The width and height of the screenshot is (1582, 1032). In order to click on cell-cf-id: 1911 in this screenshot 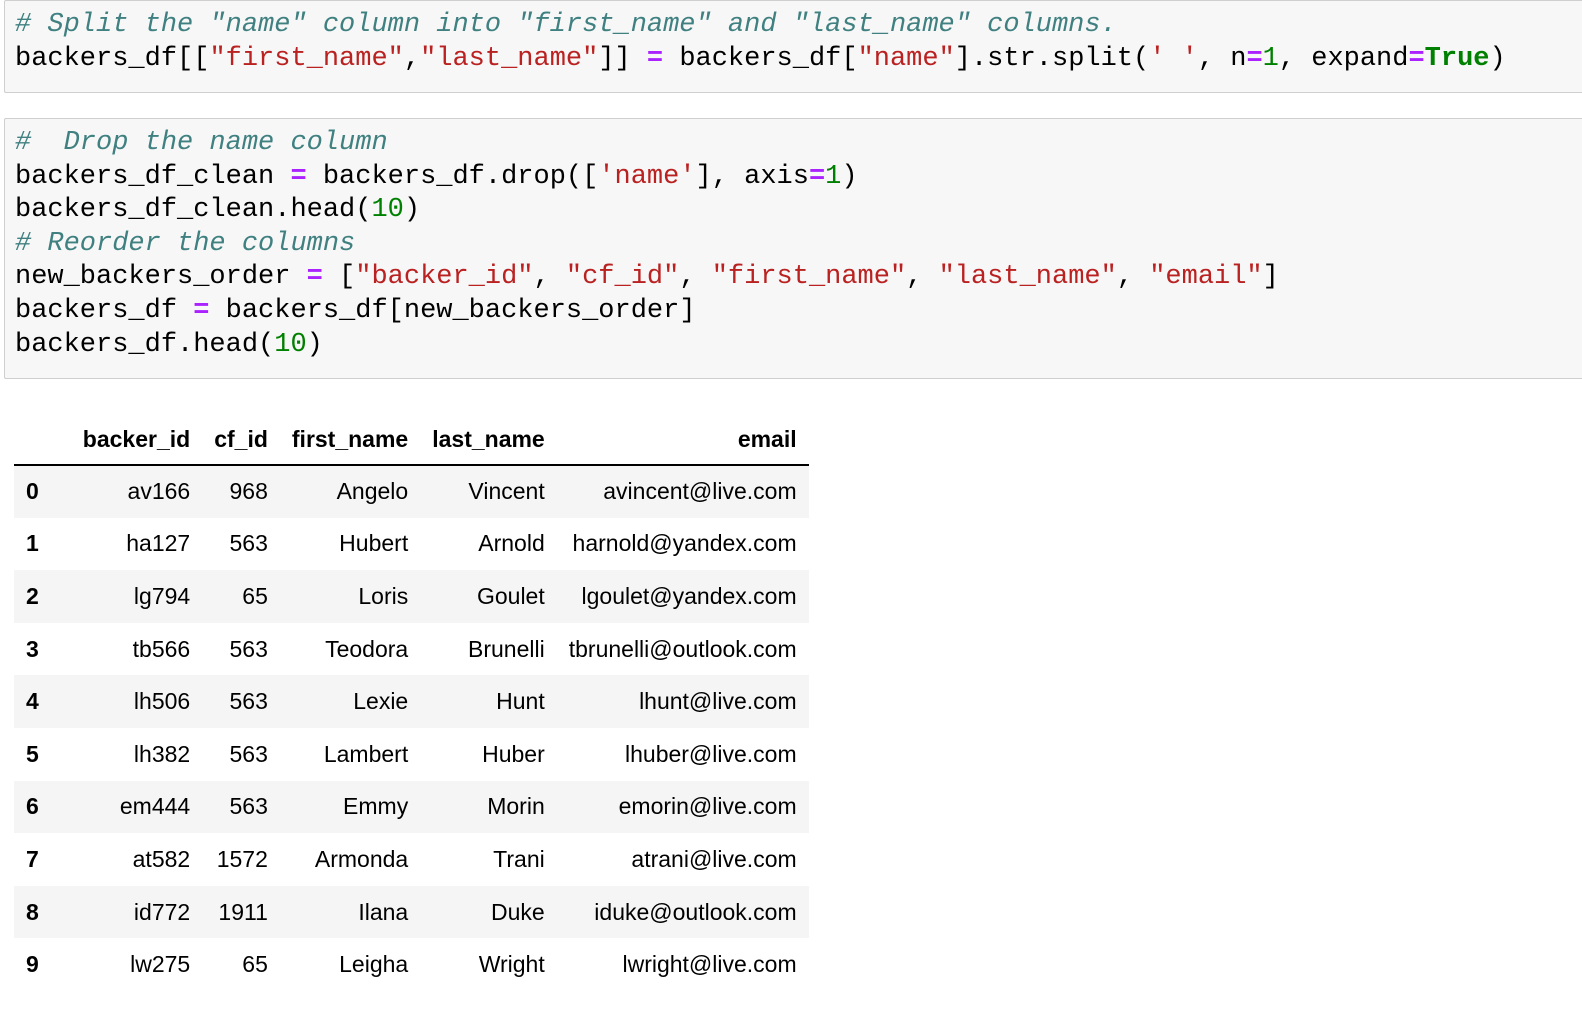, I will do `click(243, 911)`.